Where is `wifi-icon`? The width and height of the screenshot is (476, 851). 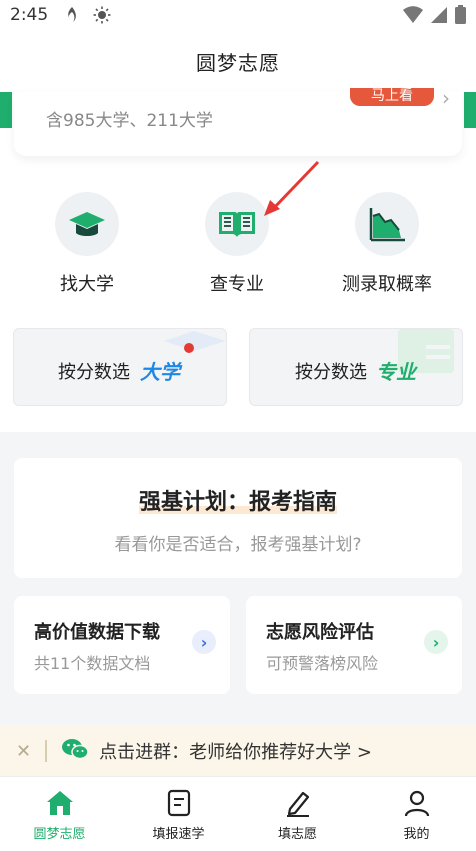
wifi-icon is located at coordinates (413, 17).